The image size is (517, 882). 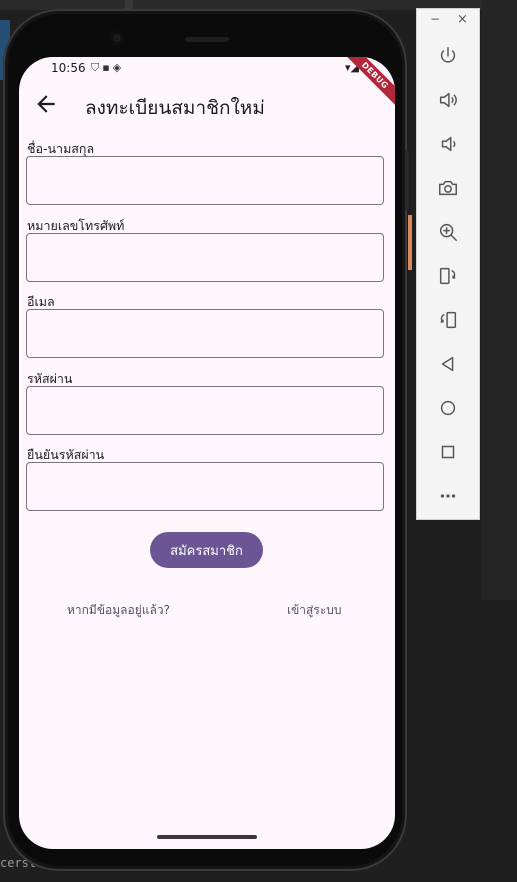 I want to click on emulator-title-bar: − ×, so click(x=449, y=22).